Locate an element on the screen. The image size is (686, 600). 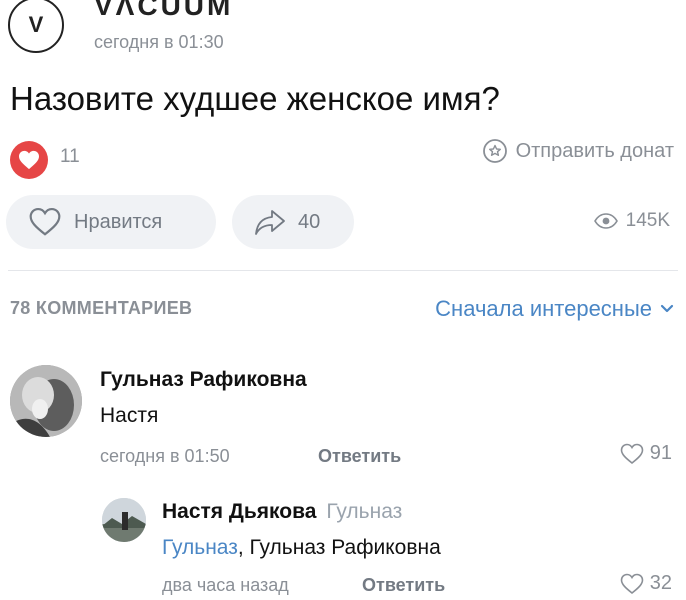
views-count: 145K is located at coordinates (647, 220).